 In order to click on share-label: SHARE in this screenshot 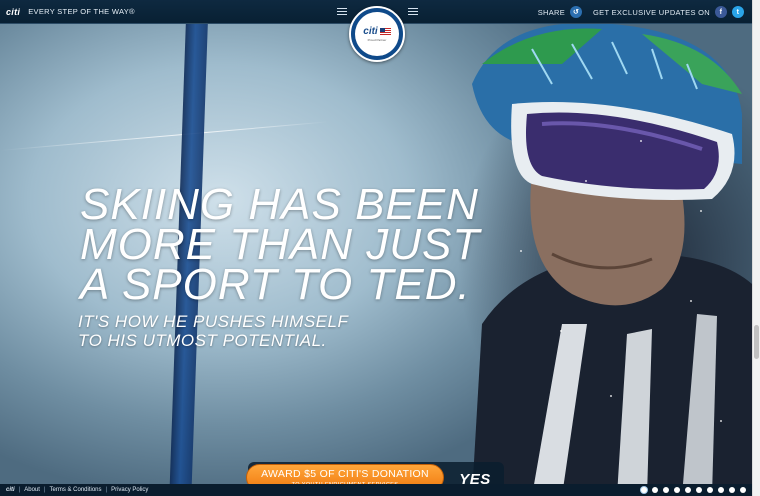, I will do `click(551, 12)`.